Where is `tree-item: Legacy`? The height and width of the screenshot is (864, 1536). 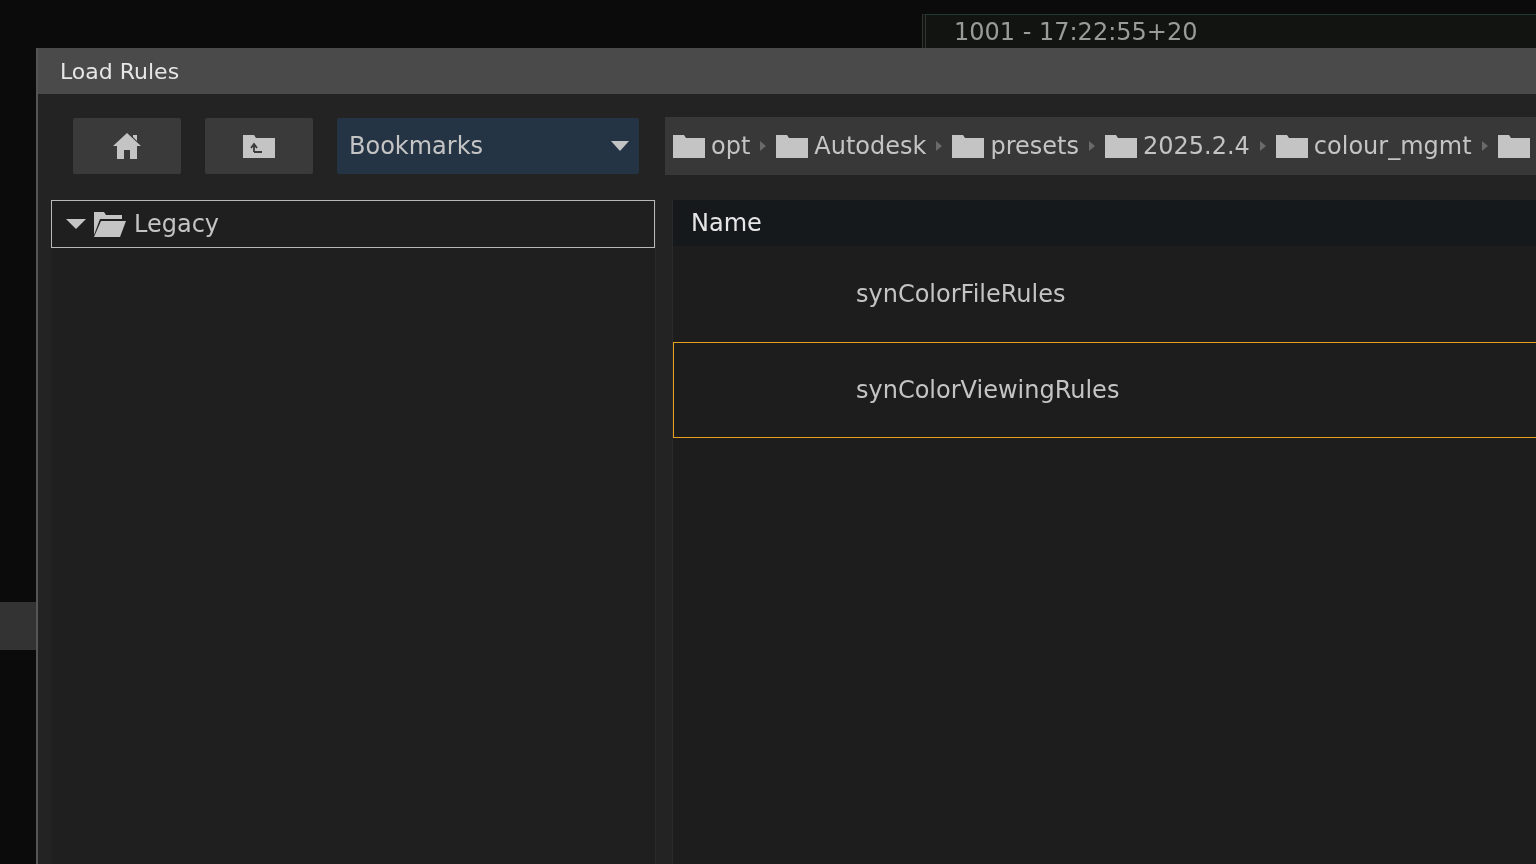
tree-item: Legacy is located at coordinates (353, 224).